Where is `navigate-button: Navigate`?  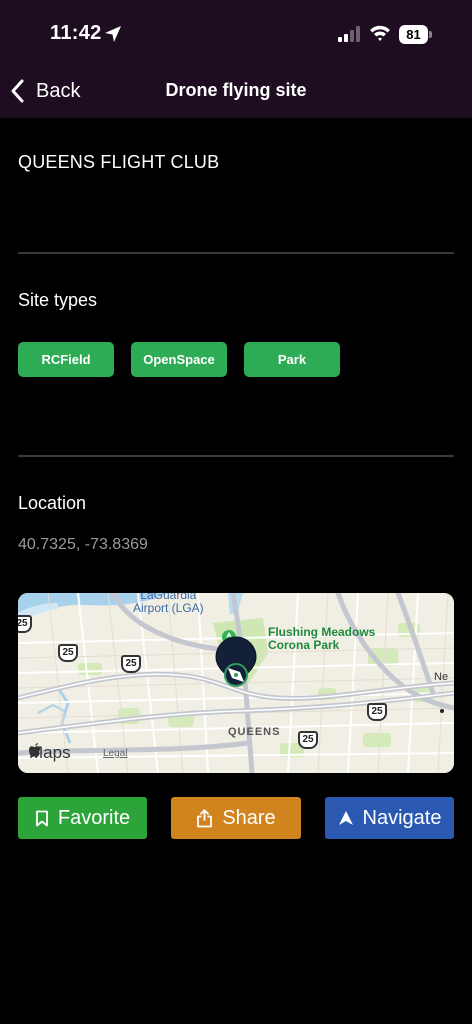 navigate-button: Navigate is located at coordinates (389, 818).